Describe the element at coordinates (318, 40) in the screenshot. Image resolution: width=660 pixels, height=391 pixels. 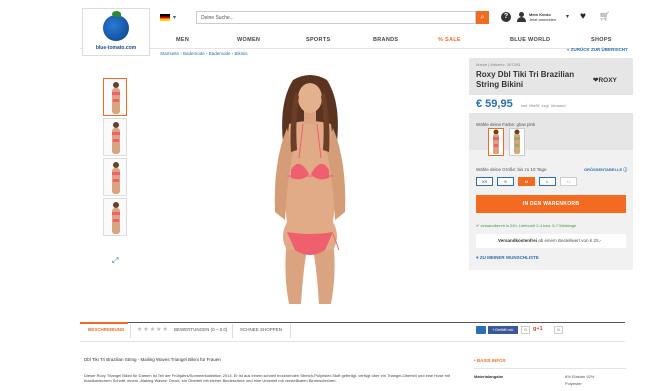
I see `nav-sports: SPORTS` at that location.